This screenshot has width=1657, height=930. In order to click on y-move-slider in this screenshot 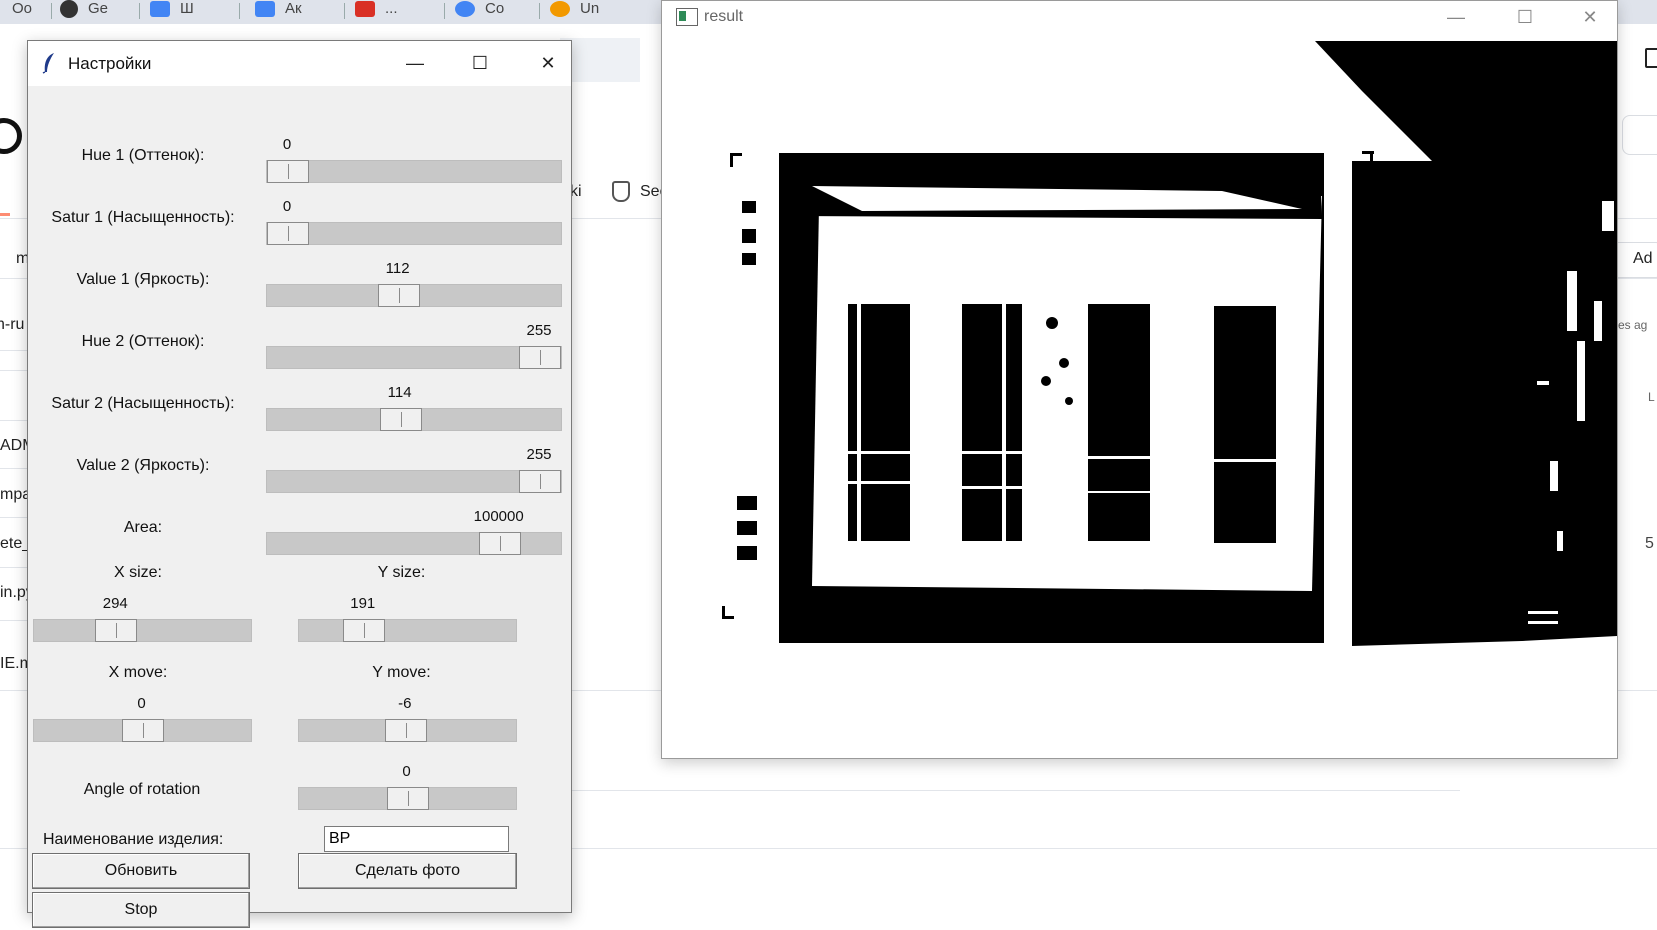, I will do `click(407, 730)`.